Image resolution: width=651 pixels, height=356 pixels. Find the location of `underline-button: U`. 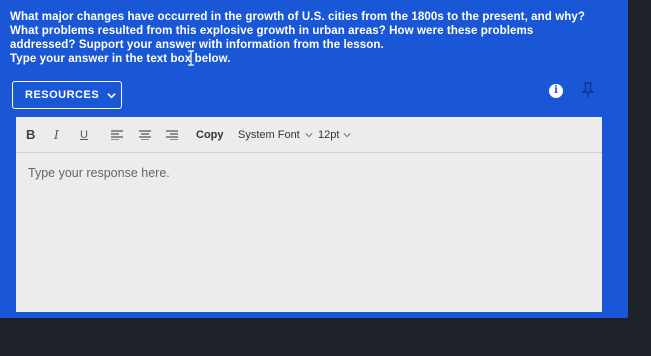

underline-button: U is located at coordinates (84, 135).